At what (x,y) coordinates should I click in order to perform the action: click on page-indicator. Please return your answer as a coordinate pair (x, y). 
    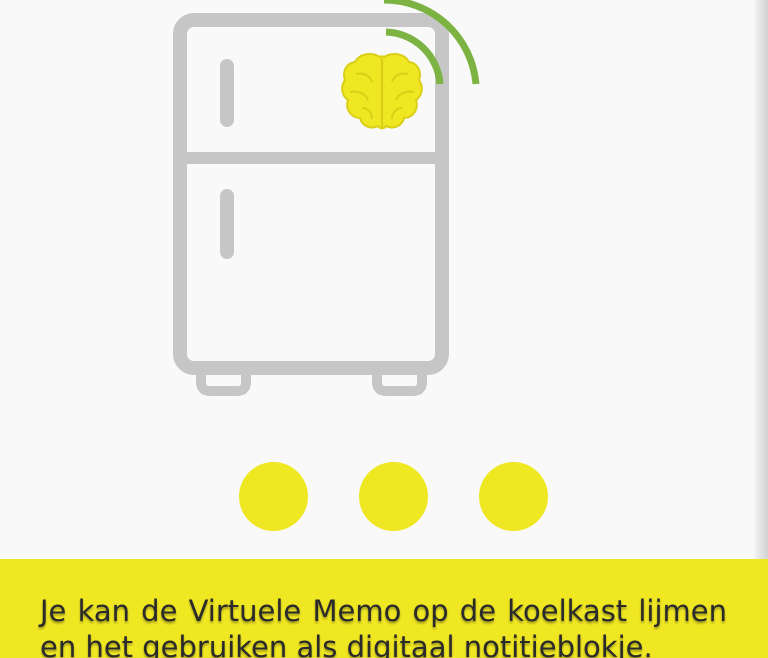
    Looking at the image, I should click on (384, 497).